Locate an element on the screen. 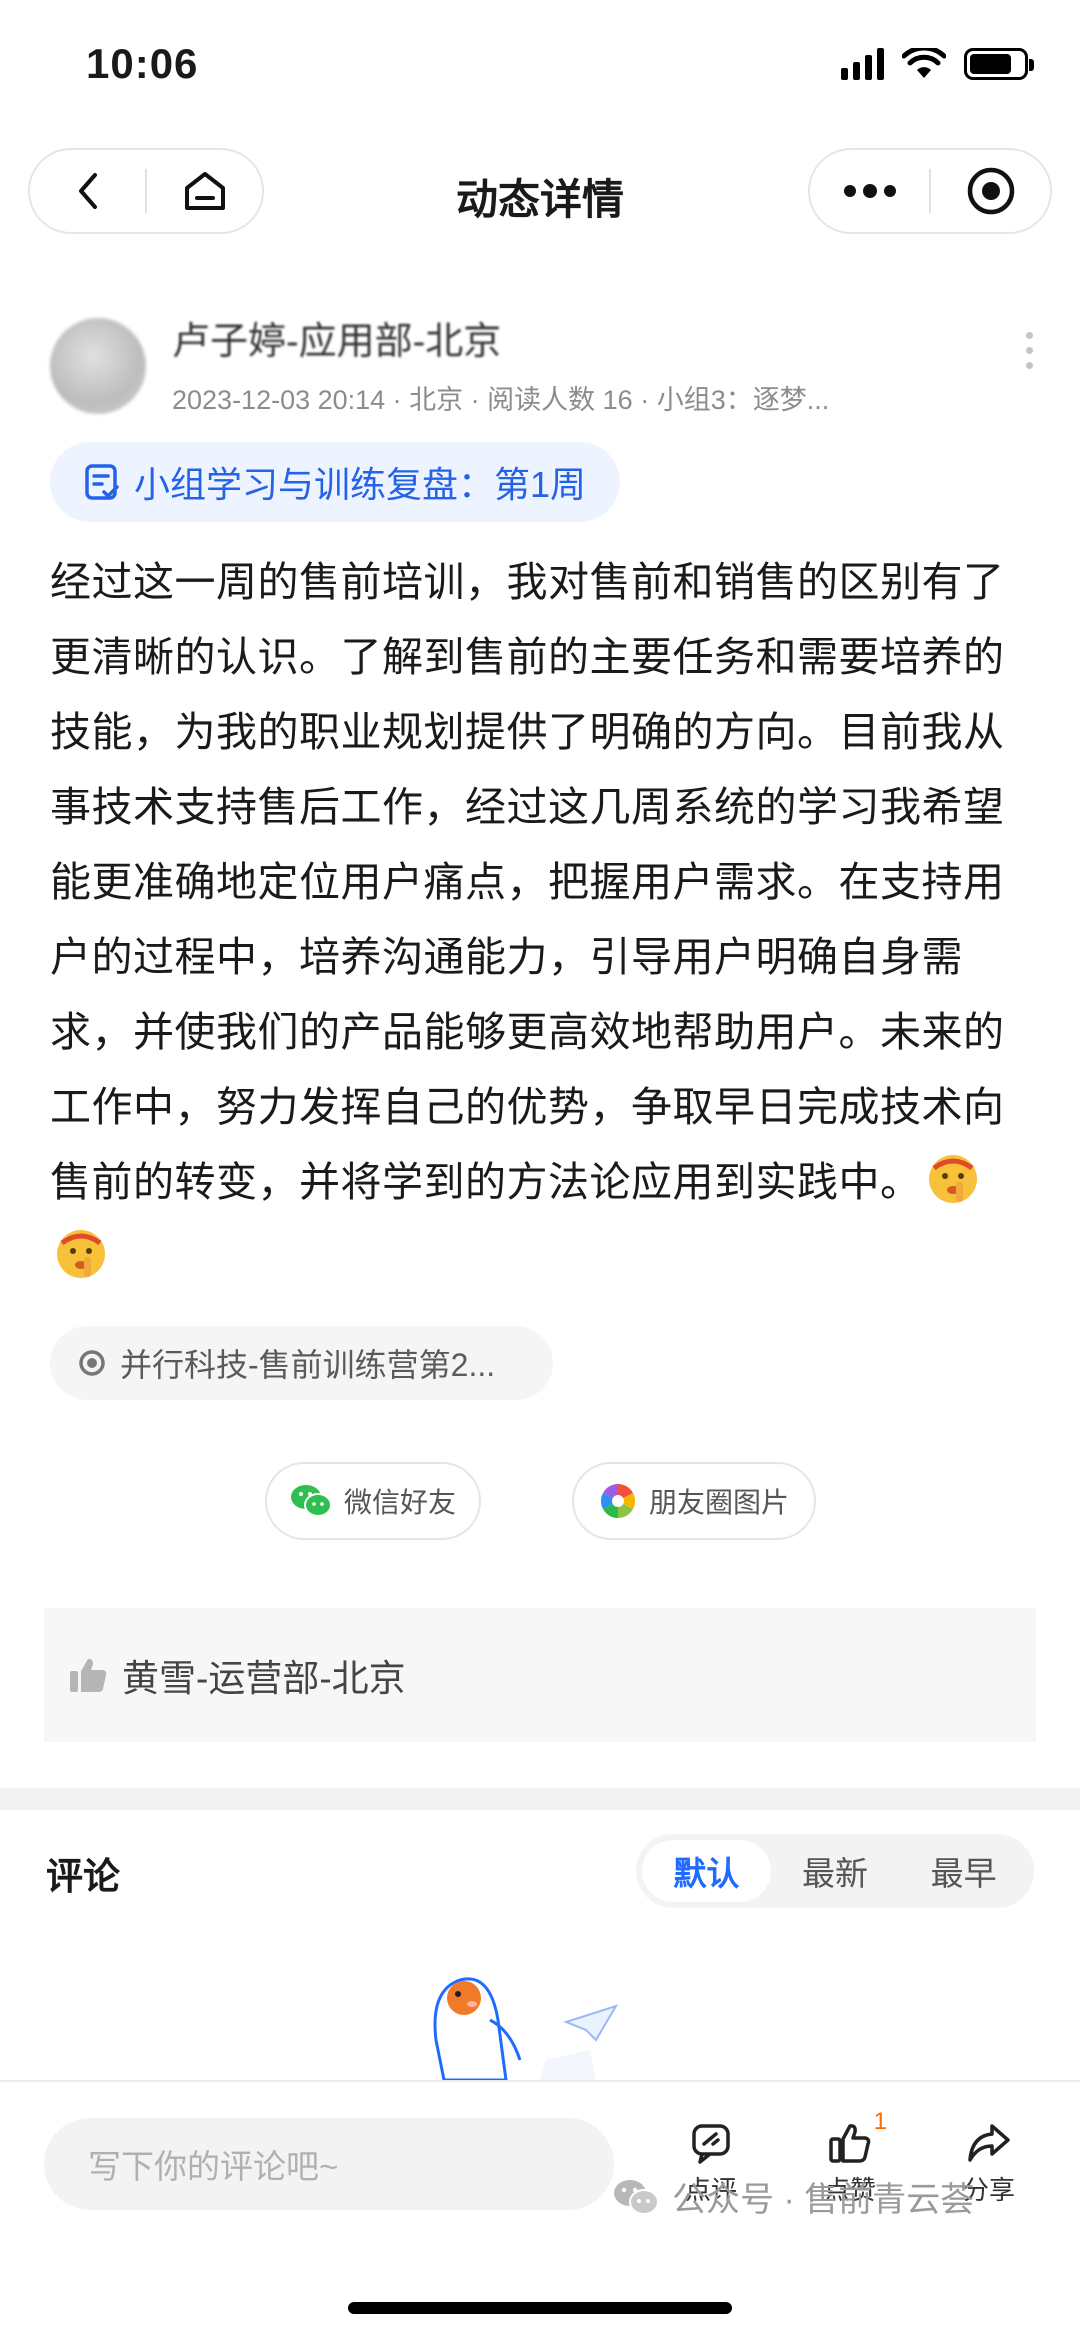 The height and width of the screenshot is (2337, 1080). thumbs-up-outline-icon is located at coordinates (850, 2143).